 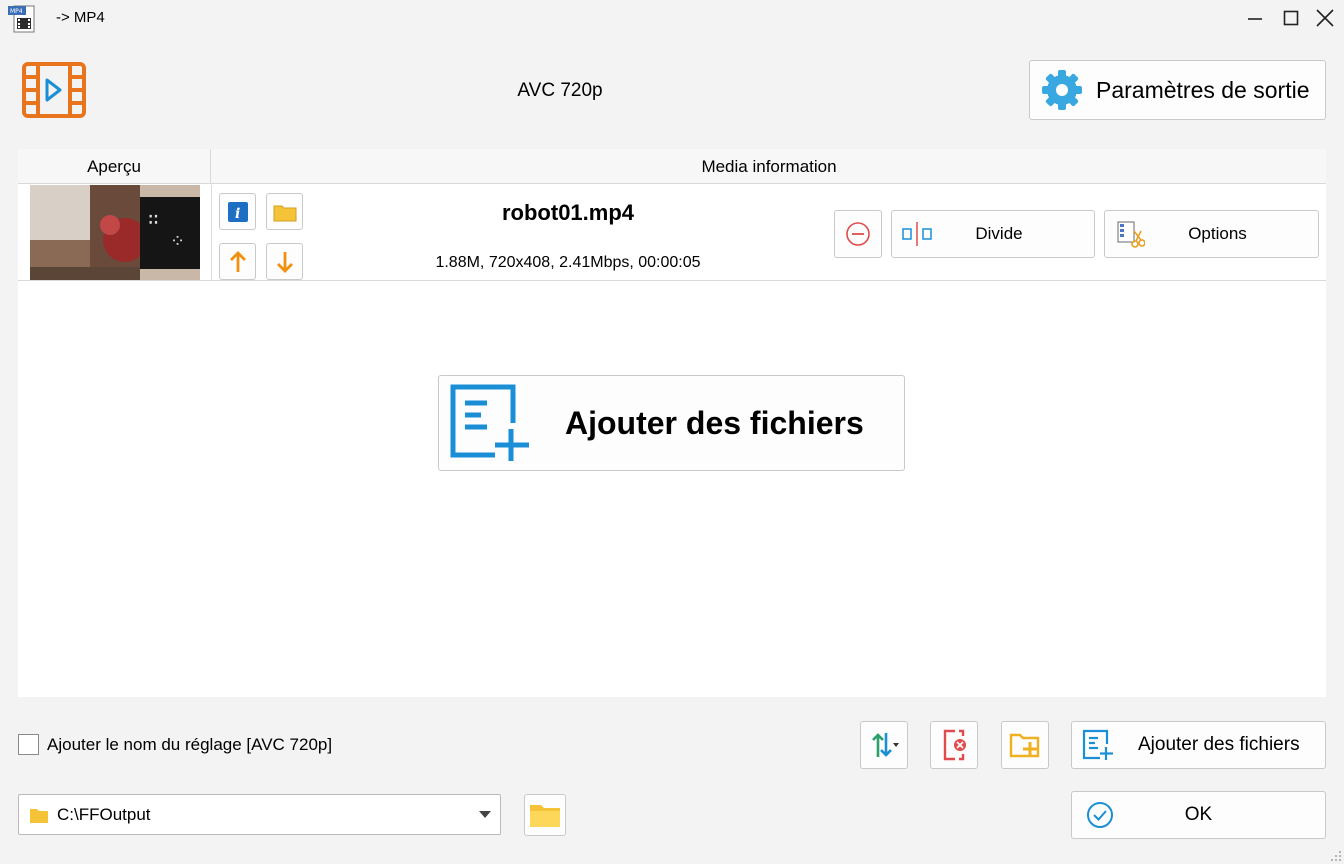 I want to click on info-icon: i, so click(x=237, y=211).